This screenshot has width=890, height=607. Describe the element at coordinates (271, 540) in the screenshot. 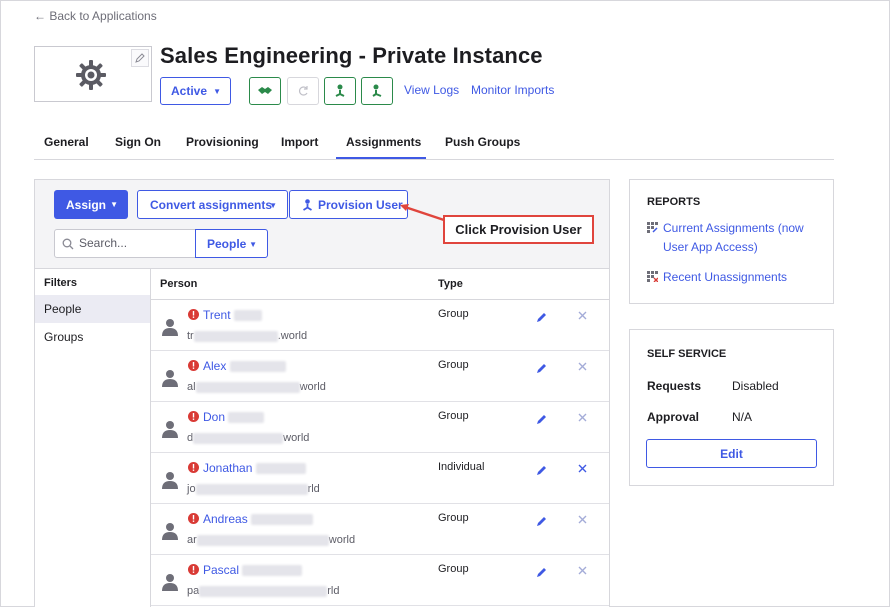

I see `person-email: ar world` at that location.